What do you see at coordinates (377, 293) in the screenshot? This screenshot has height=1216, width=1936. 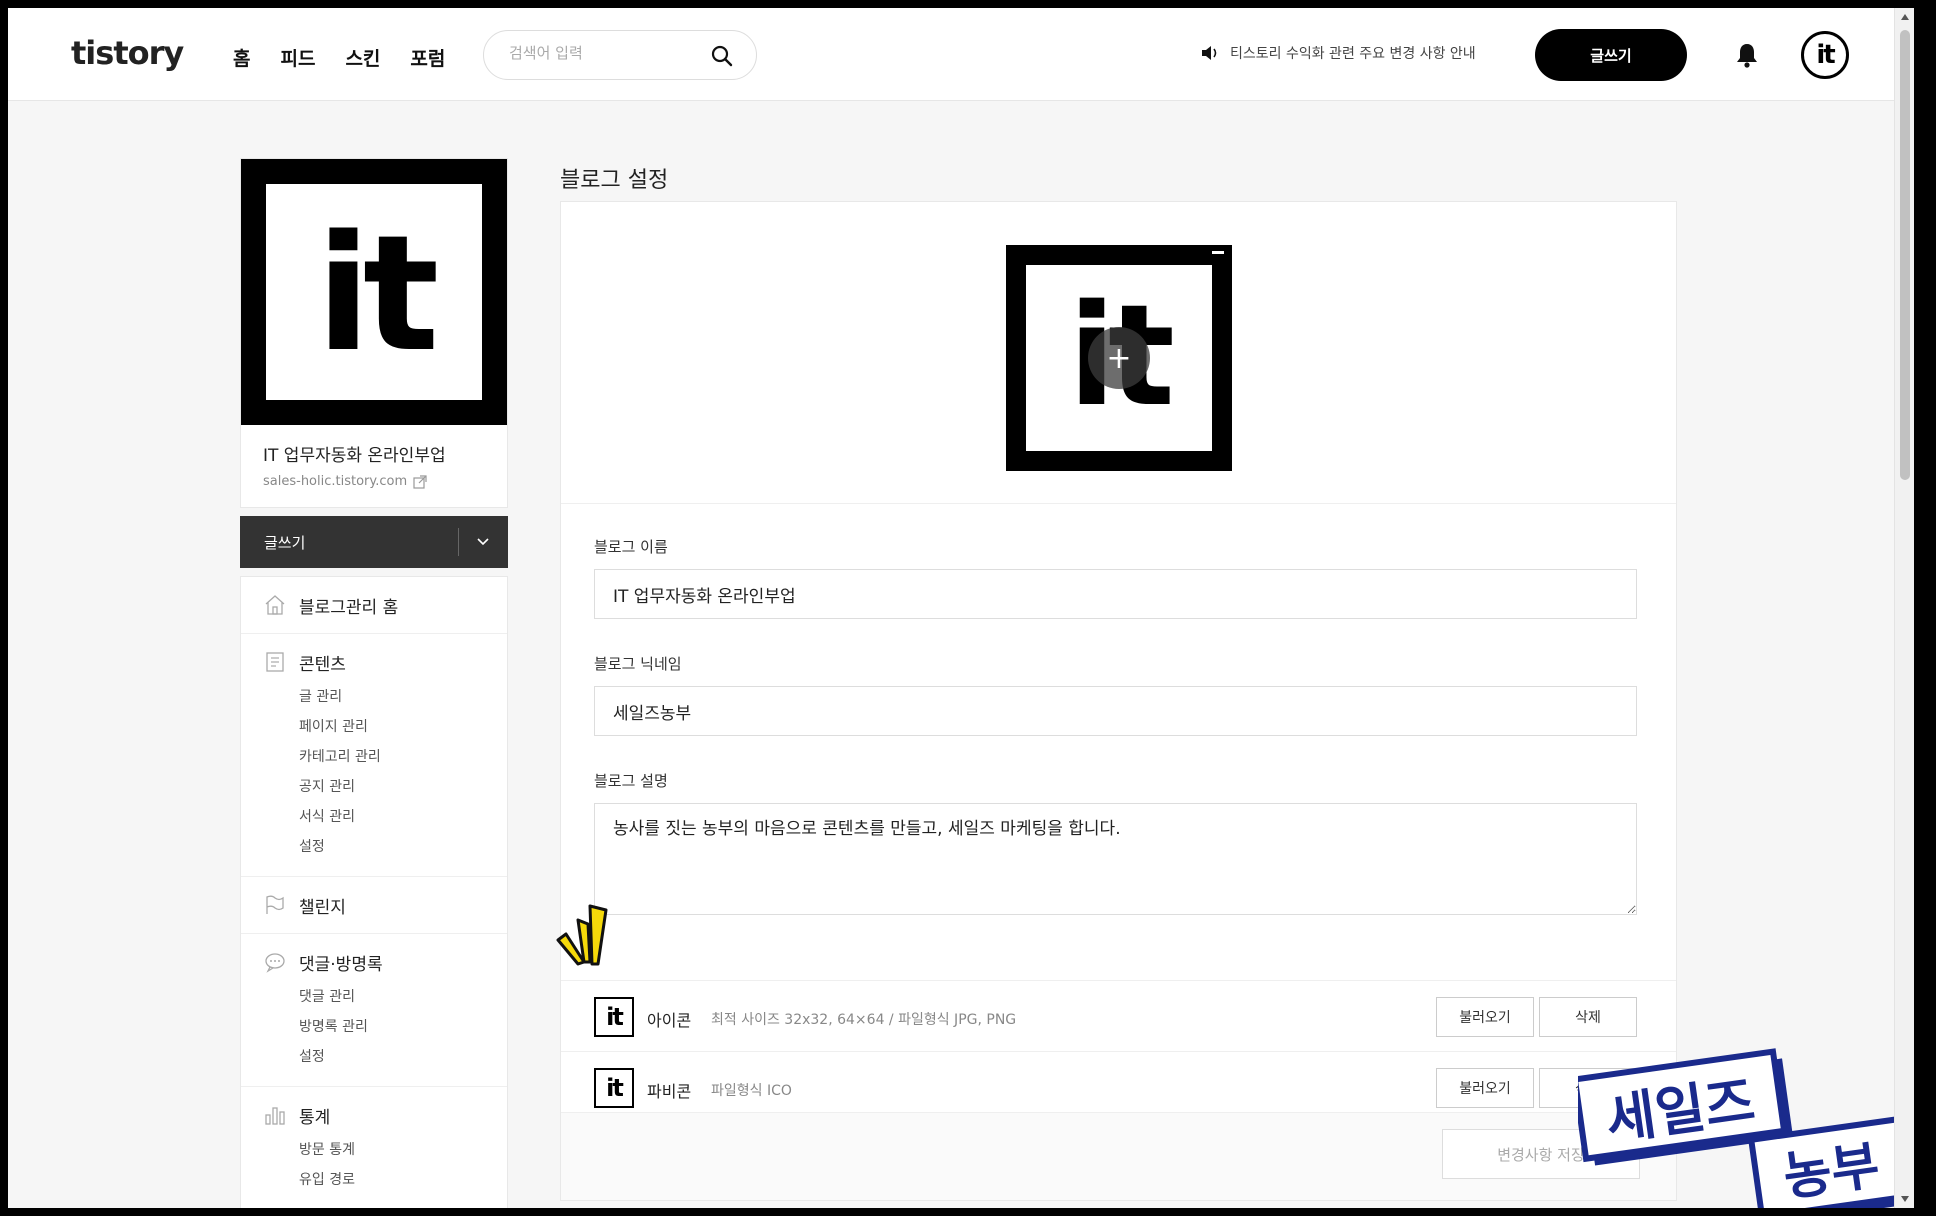 I see `profile-logo-text: it` at bounding box center [377, 293].